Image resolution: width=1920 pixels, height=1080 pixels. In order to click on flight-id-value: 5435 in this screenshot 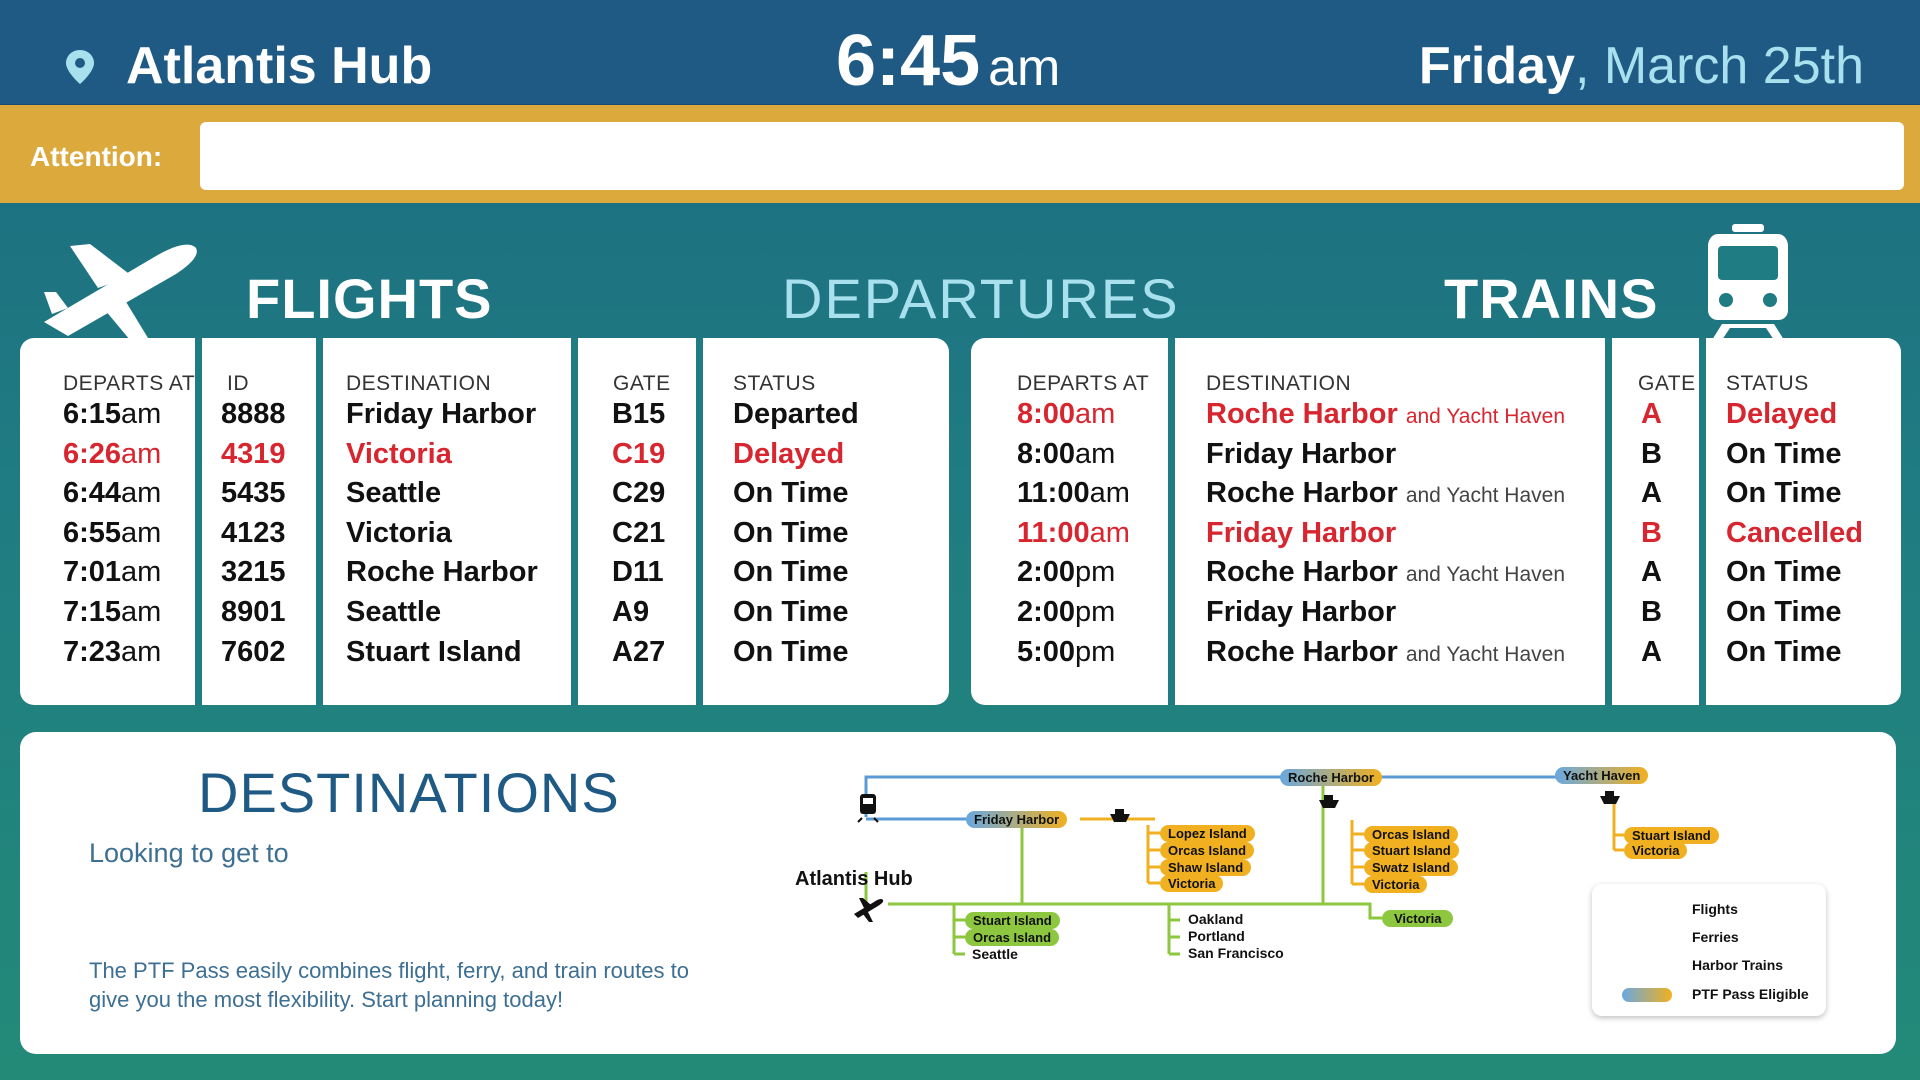, I will do `click(253, 493)`.